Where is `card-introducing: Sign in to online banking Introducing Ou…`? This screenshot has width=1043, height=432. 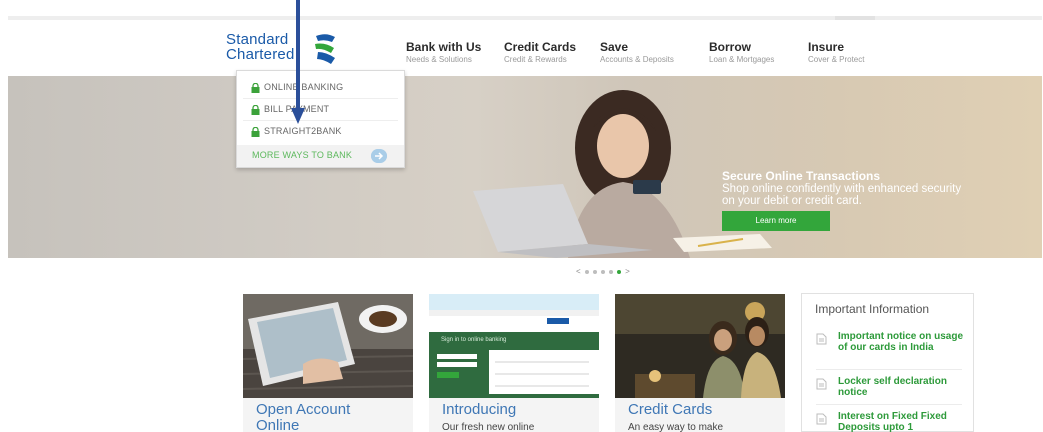
card-introducing: Sign in to online banking Introducing Ou… is located at coordinates (514, 363).